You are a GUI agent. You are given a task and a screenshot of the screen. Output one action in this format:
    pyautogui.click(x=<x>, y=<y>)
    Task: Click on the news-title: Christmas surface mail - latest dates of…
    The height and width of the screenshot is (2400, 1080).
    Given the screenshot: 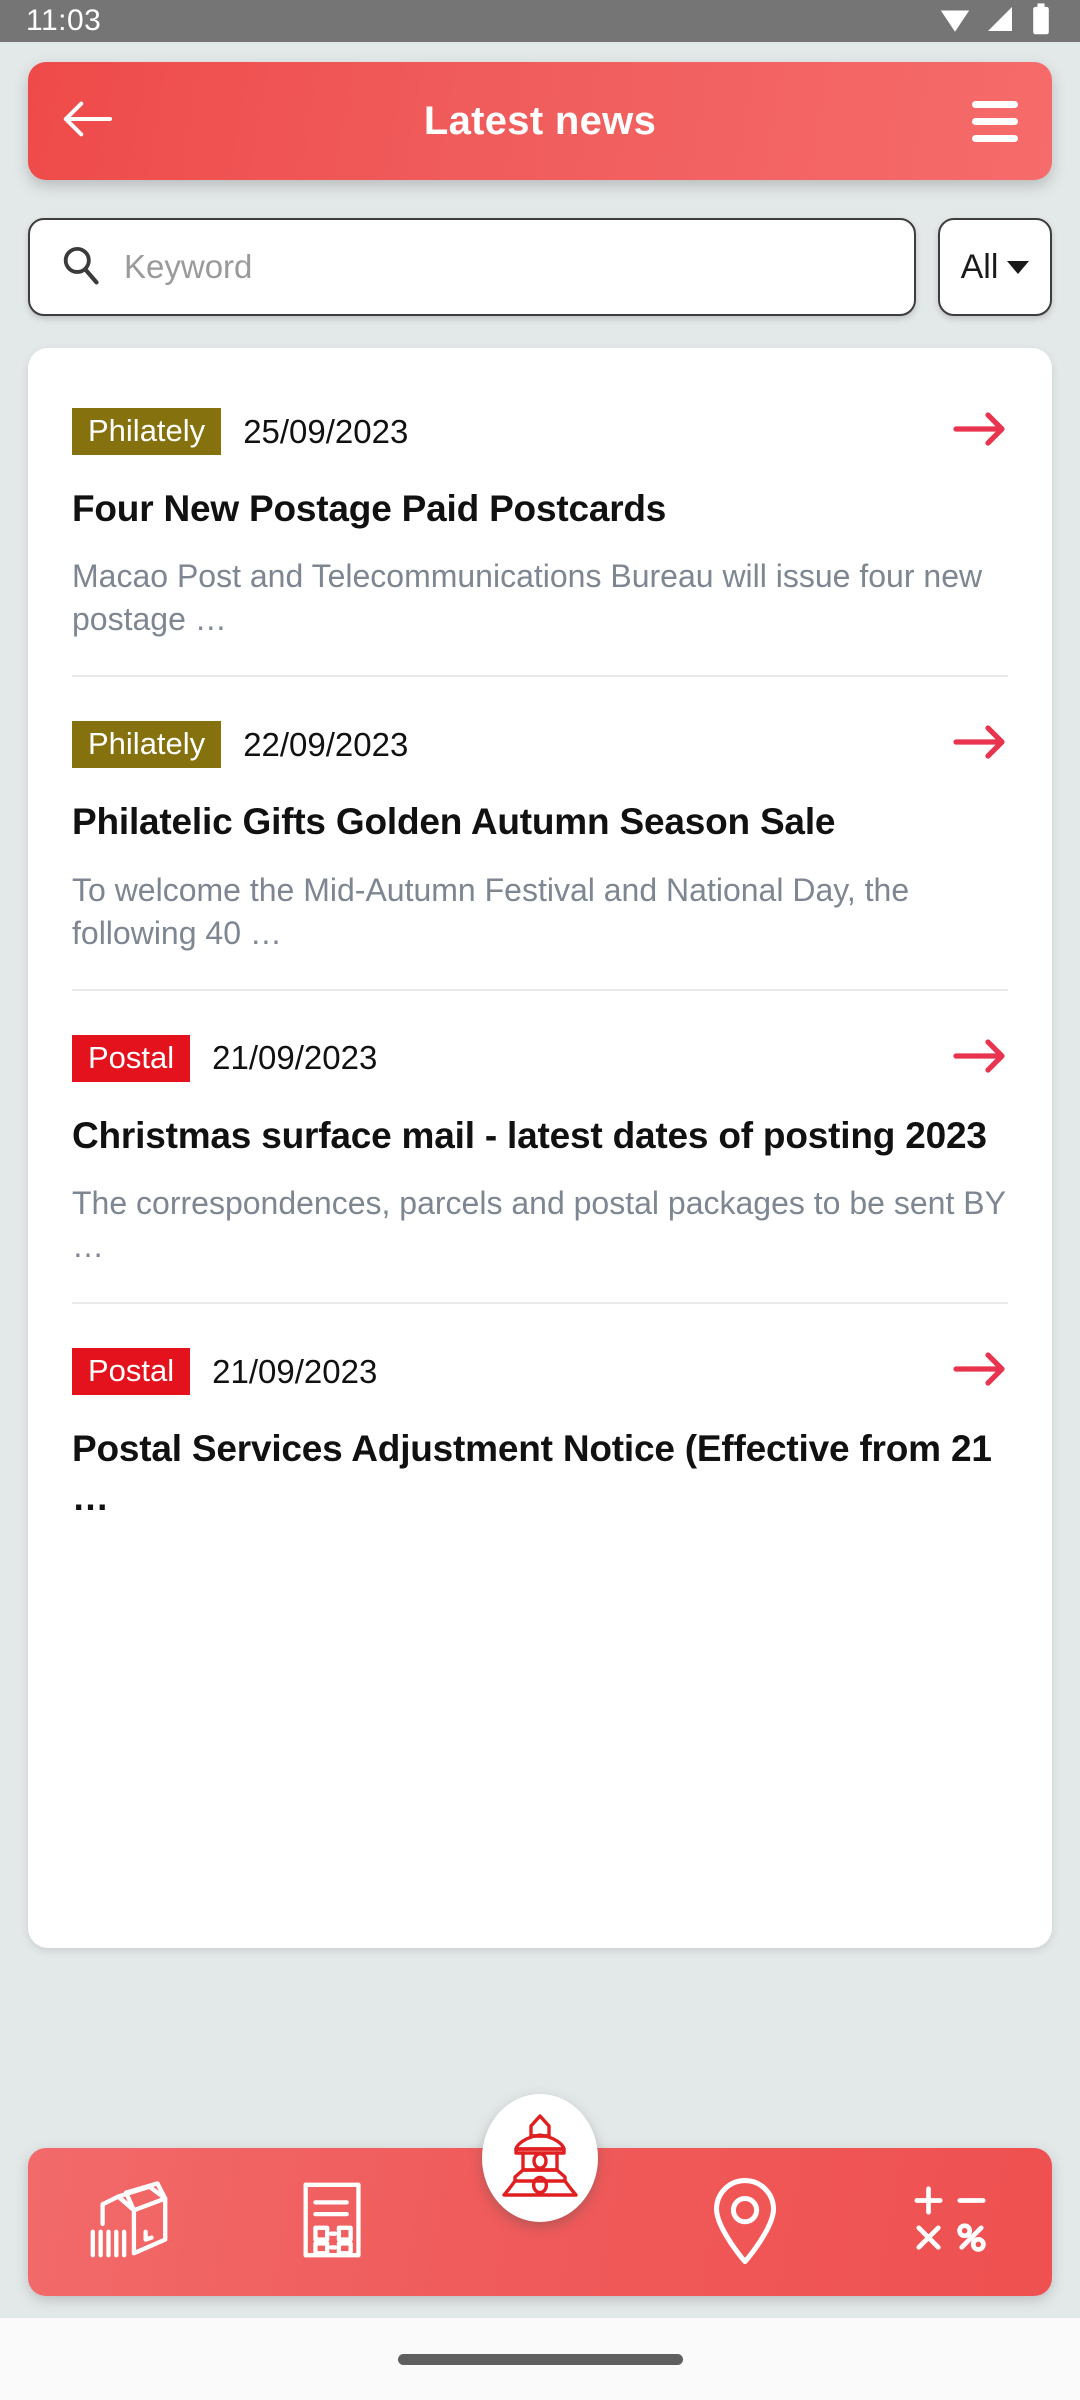 What is the action you would take?
    pyautogui.click(x=540, y=1136)
    